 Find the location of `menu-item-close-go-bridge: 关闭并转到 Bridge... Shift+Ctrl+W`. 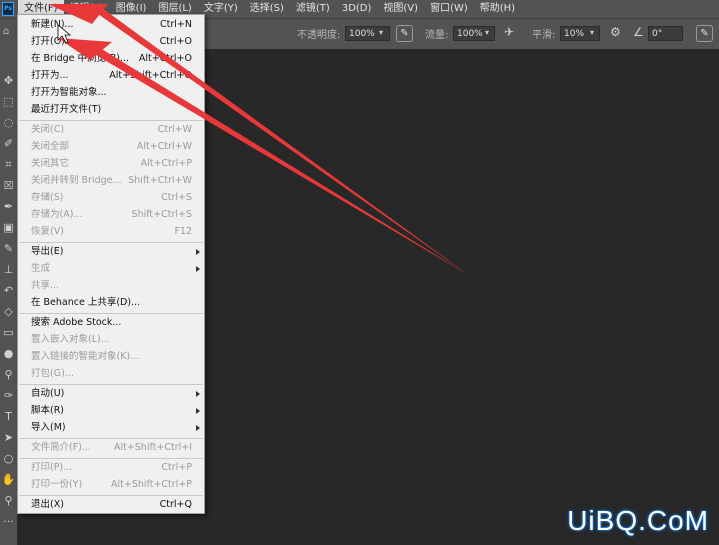

menu-item-close-go-bridge: 关闭并转到 Bridge... Shift+Ctrl+W is located at coordinates (111, 181).